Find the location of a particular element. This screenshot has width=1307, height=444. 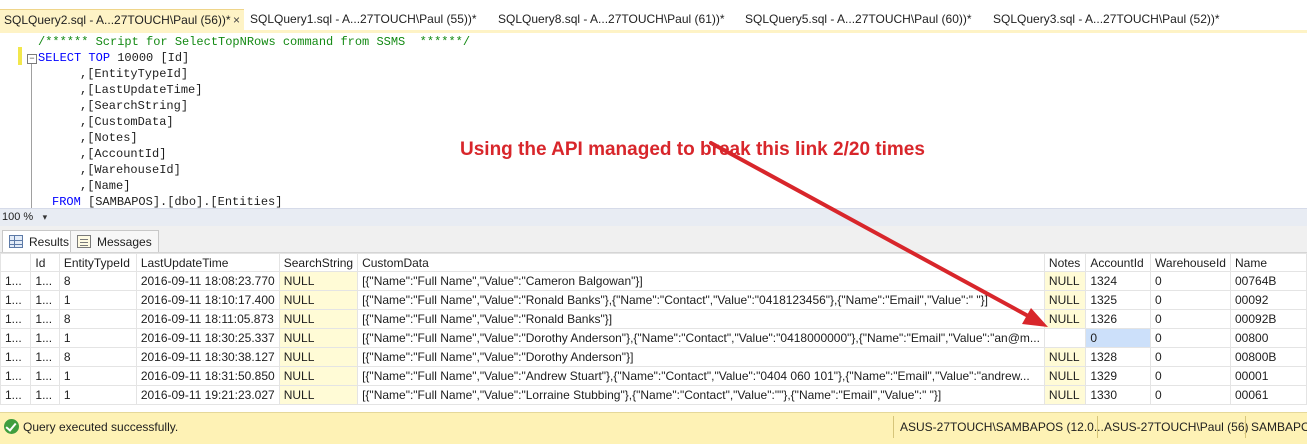

cell-accountid: 1328 is located at coordinates (1118, 357).